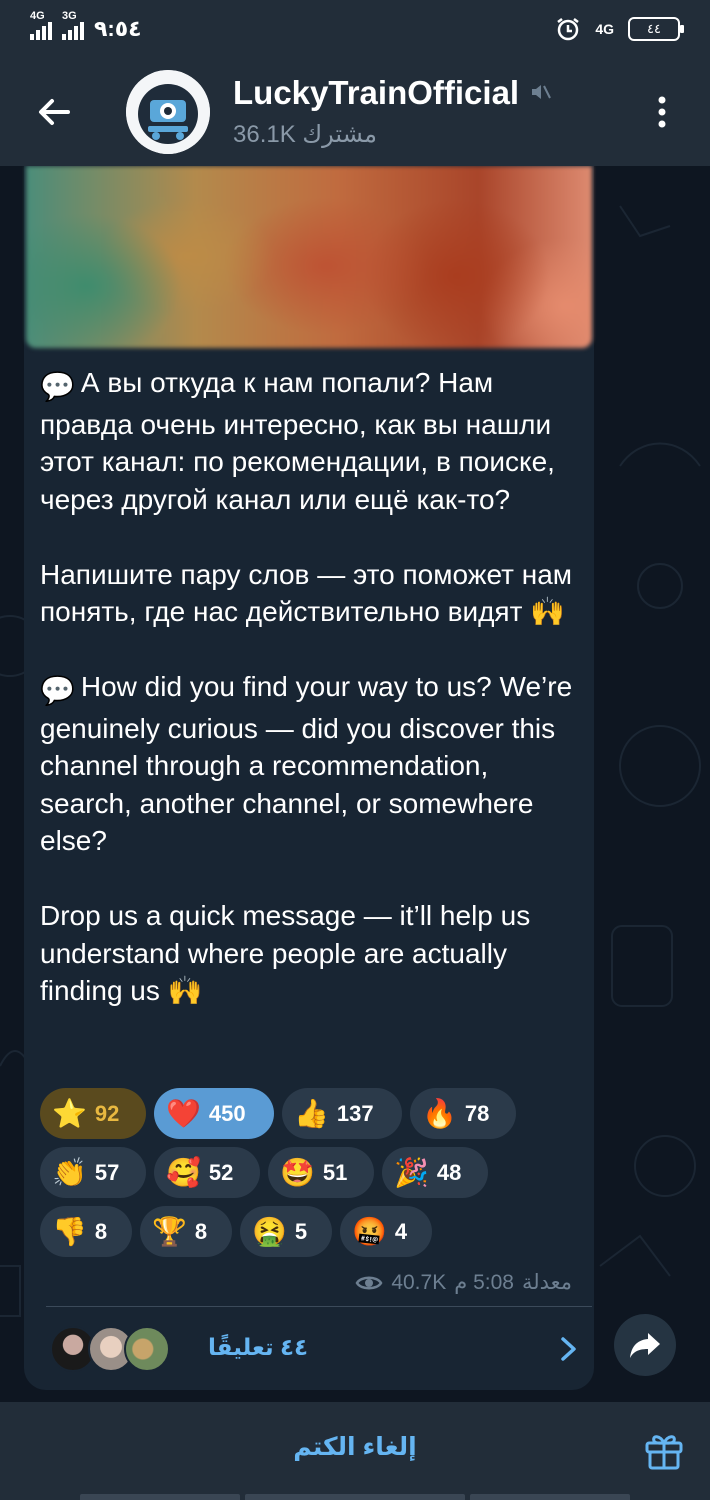 Image resolution: width=710 pixels, height=1500 pixels. I want to click on alarm-icon, so click(568, 29).